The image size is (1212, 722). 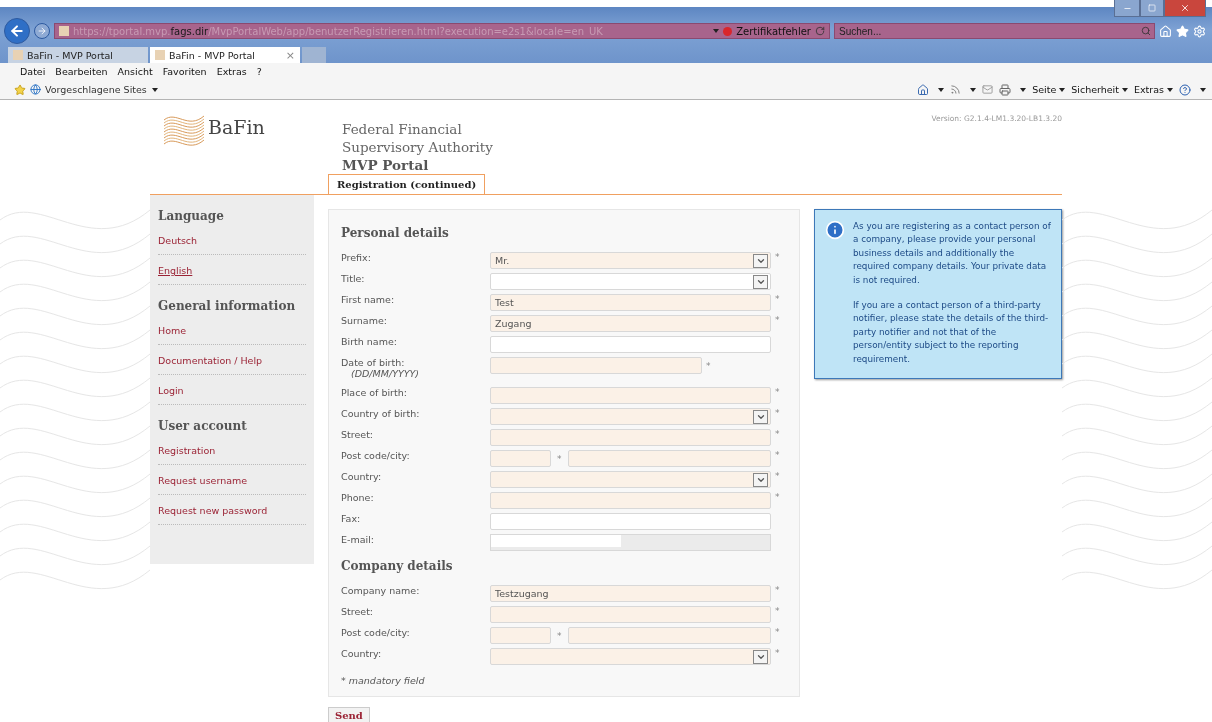 I want to click on menu-item: Bearbeiten, so click(x=81, y=71).